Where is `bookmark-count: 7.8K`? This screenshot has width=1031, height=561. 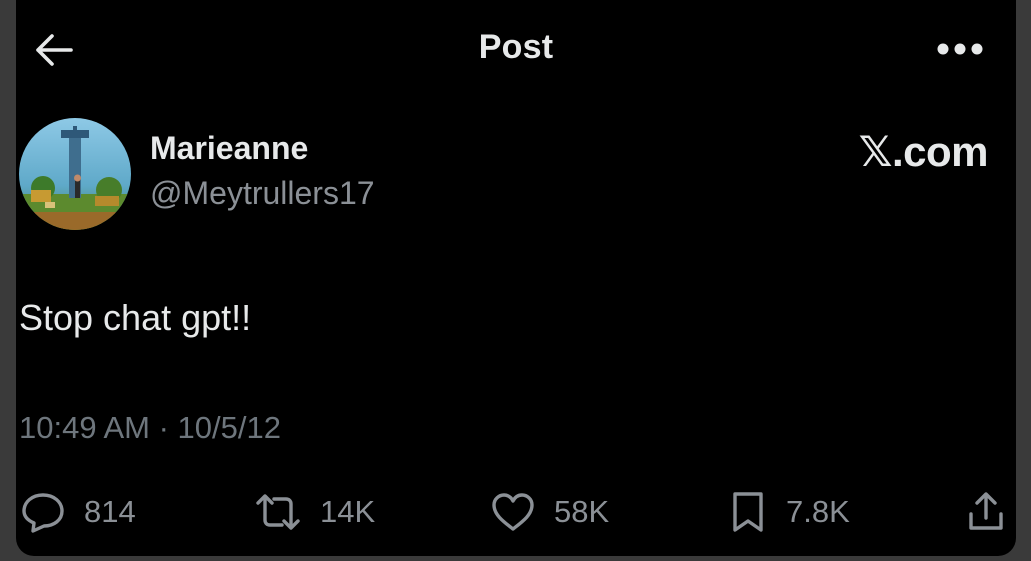 bookmark-count: 7.8K is located at coordinates (818, 511).